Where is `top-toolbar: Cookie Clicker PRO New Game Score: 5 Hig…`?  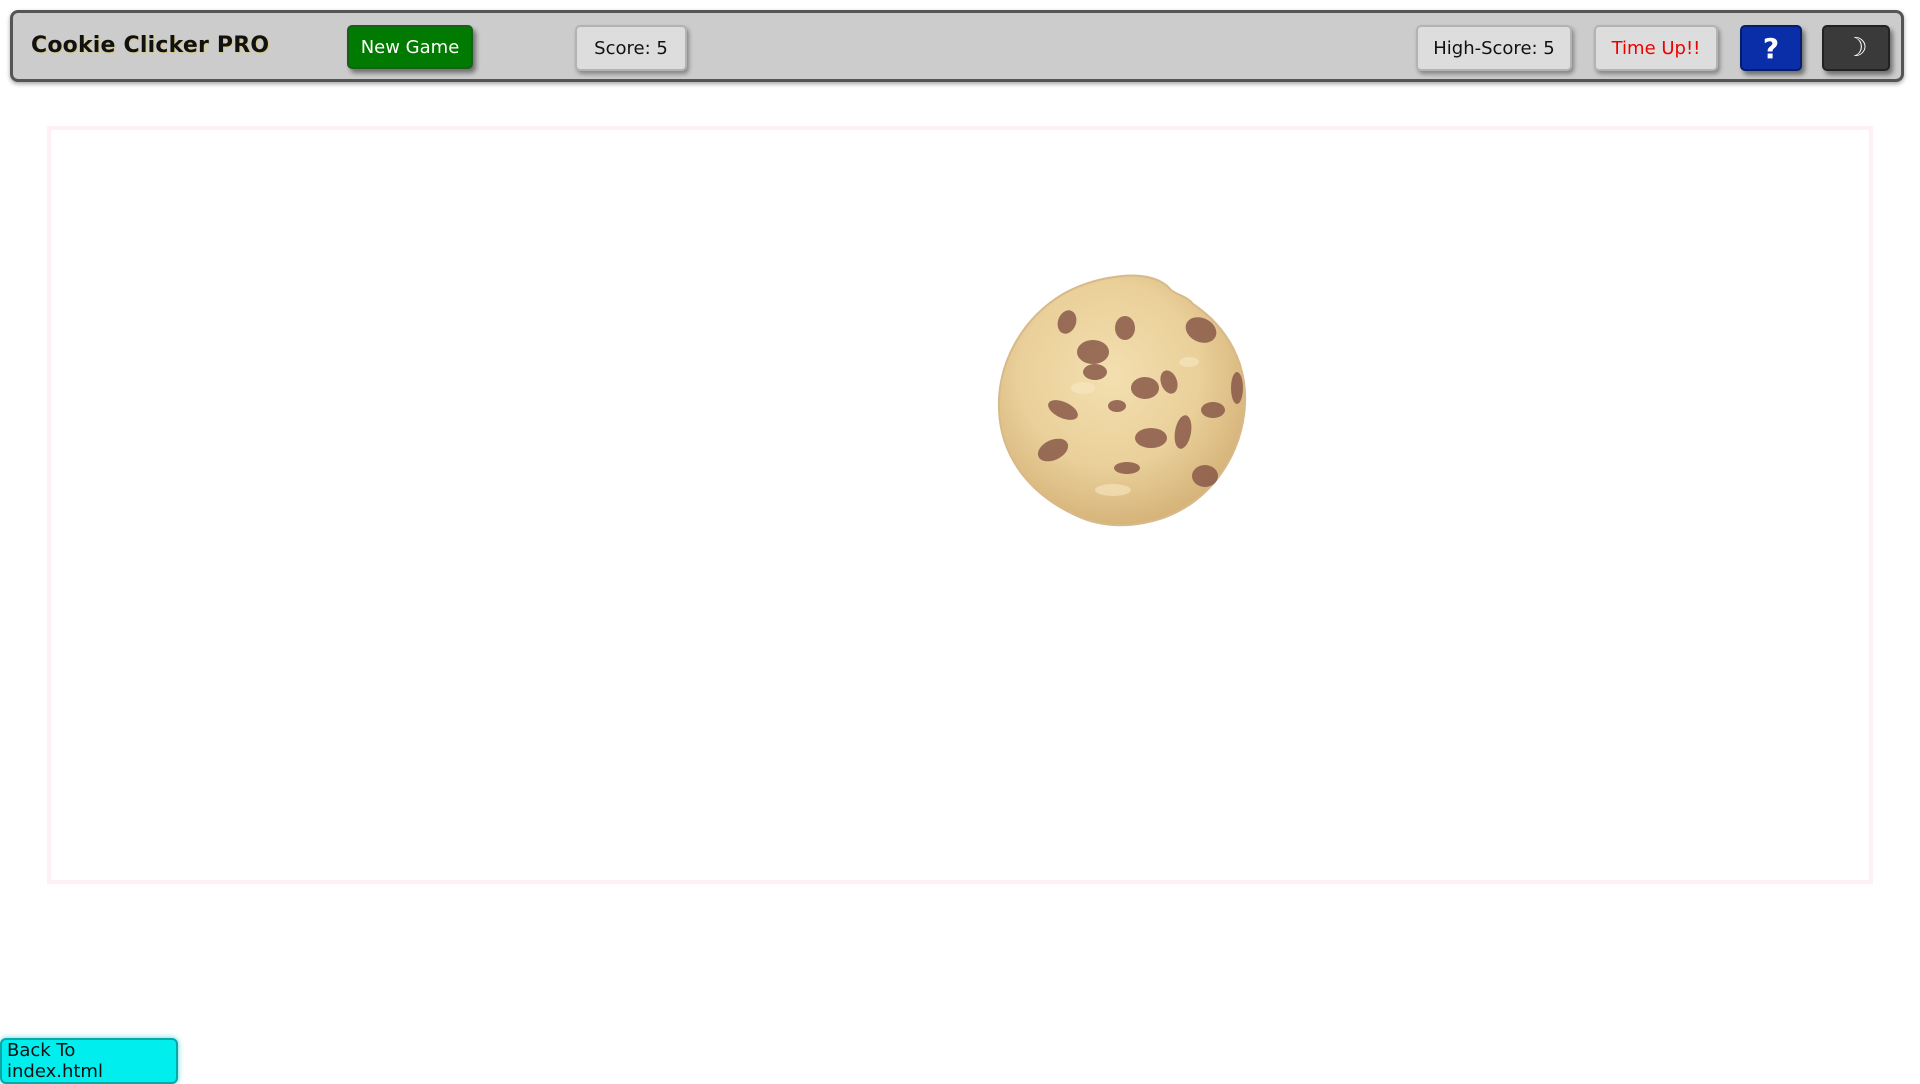 top-toolbar: Cookie Clicker PRO New Game Score: 5 Hig… is located at coordinates (957, 46).